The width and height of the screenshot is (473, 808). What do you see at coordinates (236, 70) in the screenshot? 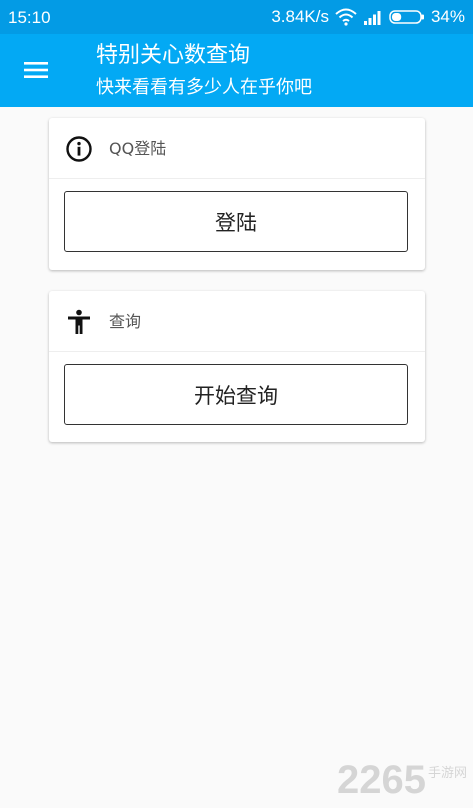
I see `app-toolbar: 特别关心数查询 快来看看有多少人在乎你吧` at bounding box center [236, 70].